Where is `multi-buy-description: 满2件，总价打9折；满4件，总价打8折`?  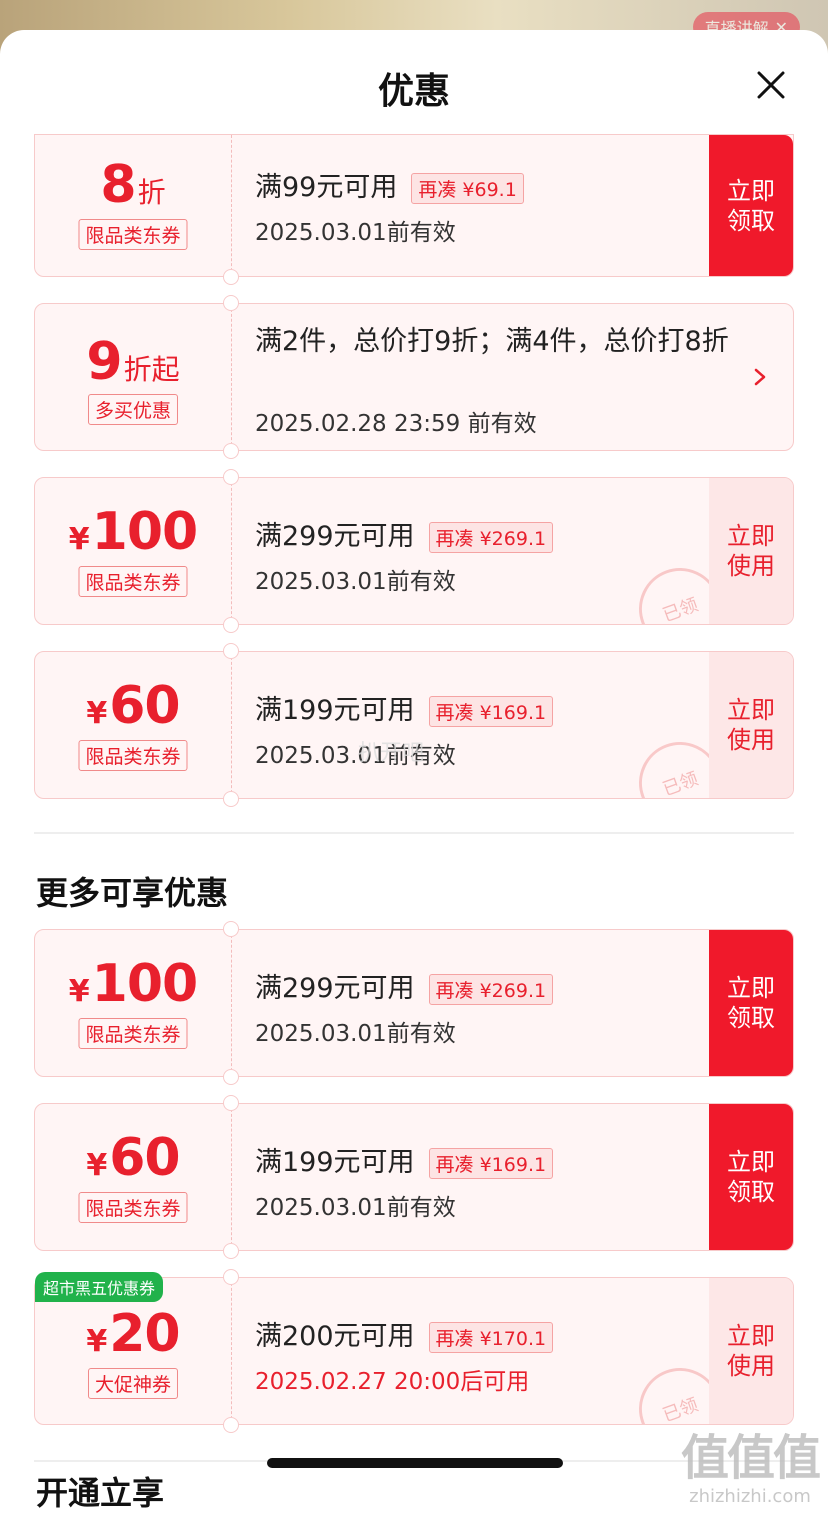 multi-buy-description: 满2件，总价打9折；满4件，总价打8折 is located at coordinates (492, 341).